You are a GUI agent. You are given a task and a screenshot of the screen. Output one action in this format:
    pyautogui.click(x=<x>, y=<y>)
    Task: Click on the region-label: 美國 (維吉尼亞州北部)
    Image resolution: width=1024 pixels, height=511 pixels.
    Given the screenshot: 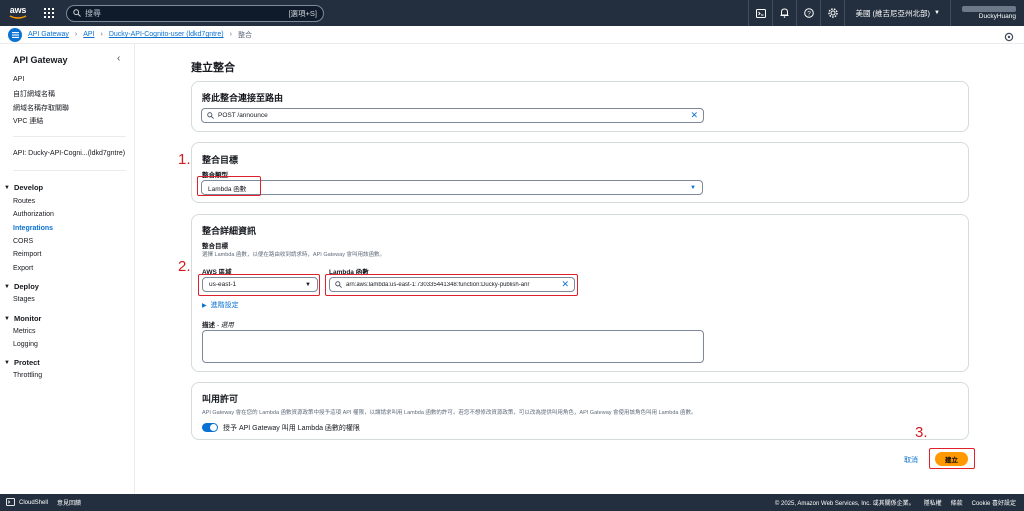 What is the action you would take?
    pyautogui.click(x=893, y=13)
    